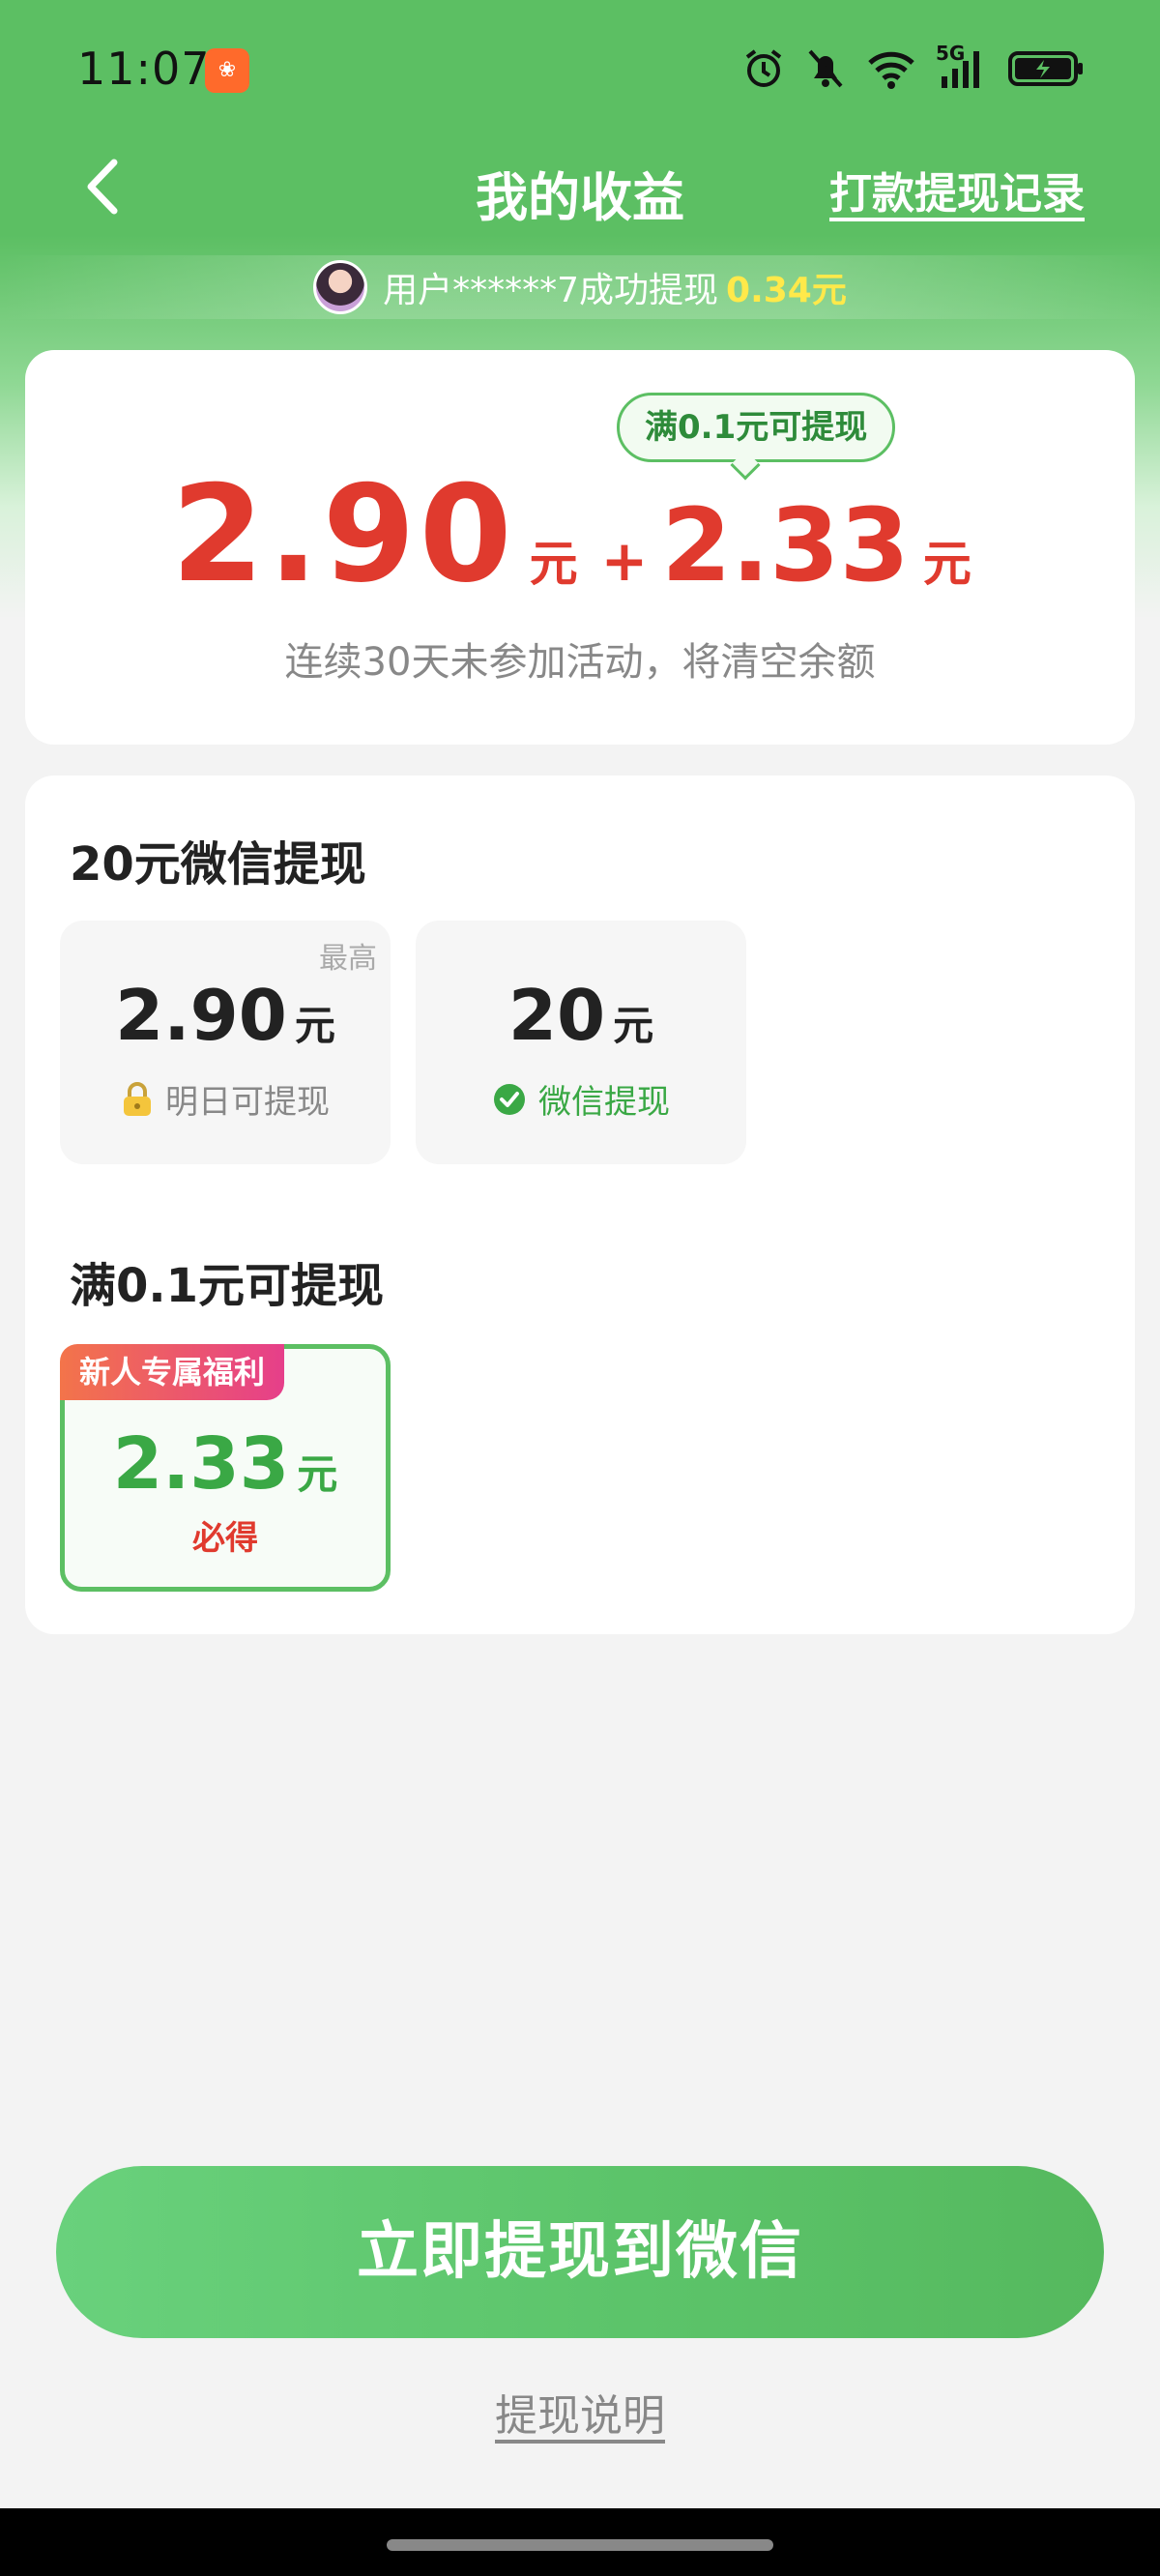 Image resolution: width=1160 pixels, height=2576 pixels. Describe the element at coordinates (557, 1015) in the screenshot. I see `option-amount-value: 20` at that location.